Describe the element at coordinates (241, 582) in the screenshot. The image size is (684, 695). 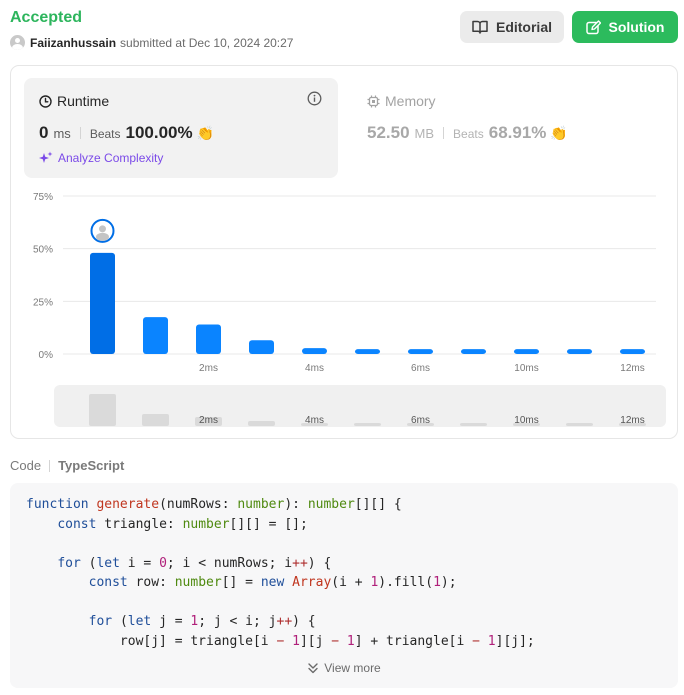
I see `code-token: [] =` at that location.